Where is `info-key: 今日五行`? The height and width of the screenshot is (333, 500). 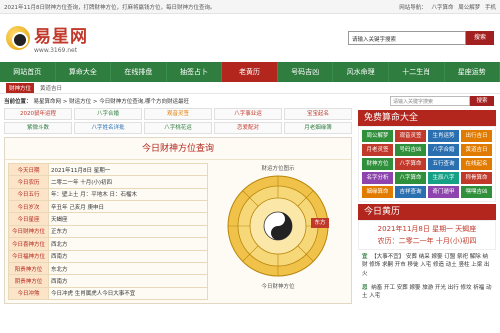 info-key: 今日五行 is located at coordinates (28, 194).